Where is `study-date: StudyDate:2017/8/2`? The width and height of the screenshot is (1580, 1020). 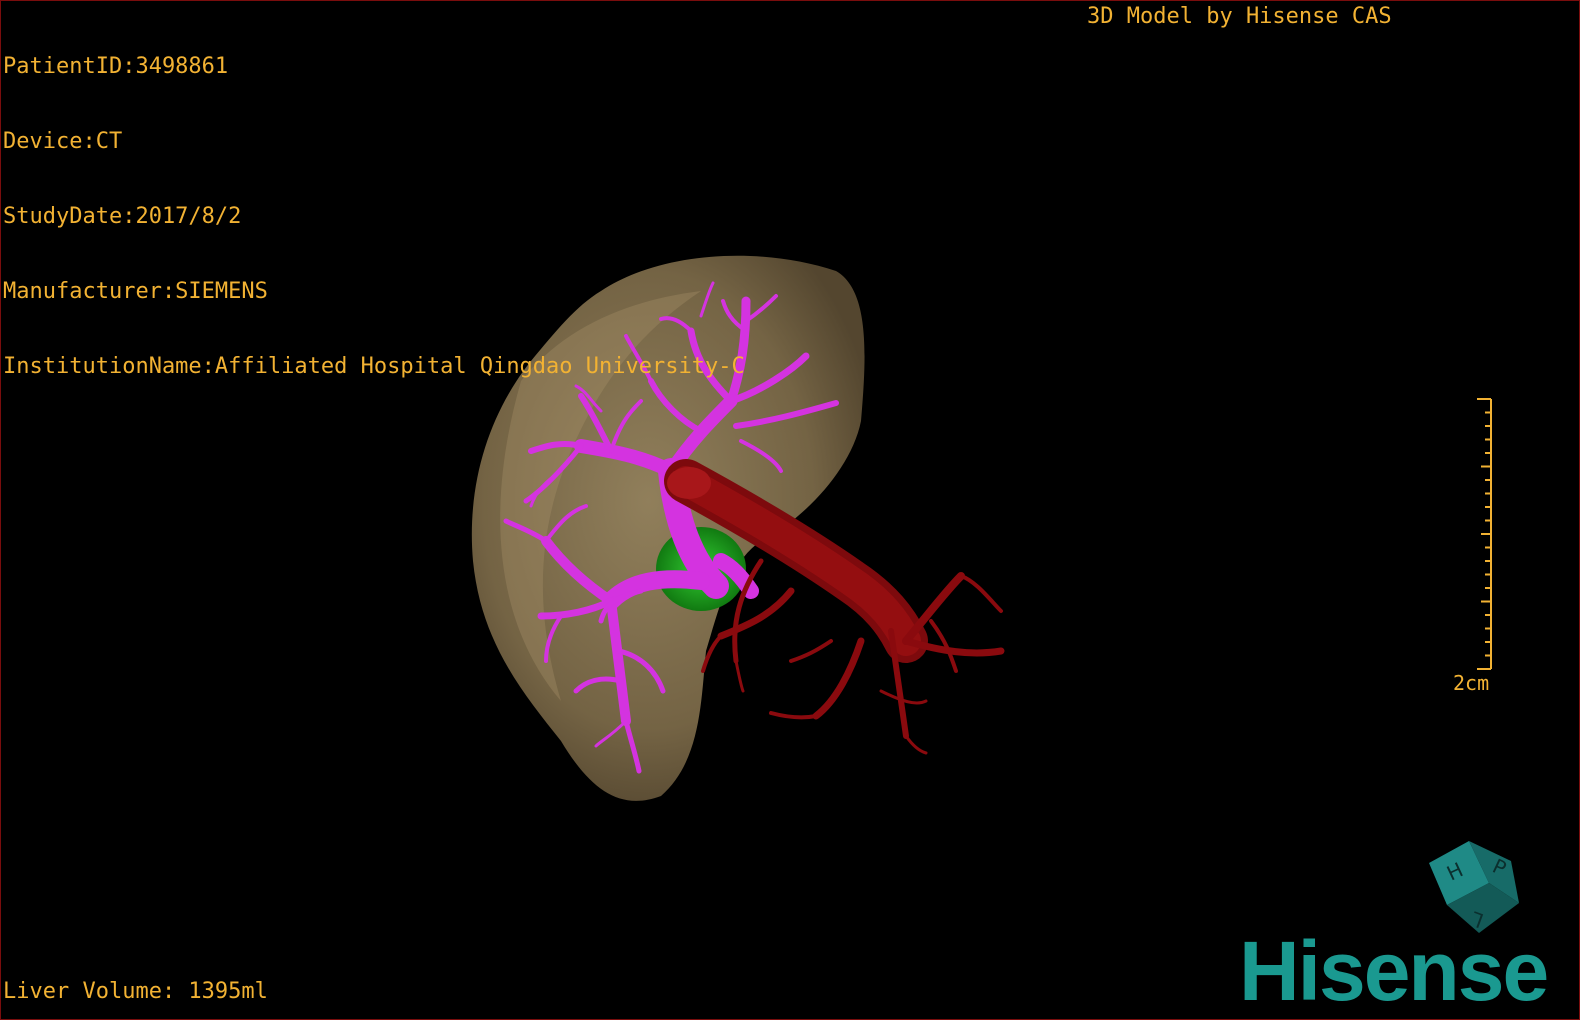
study-date: StudyDate:2017/8/2 is located at coordinates (122, 216).